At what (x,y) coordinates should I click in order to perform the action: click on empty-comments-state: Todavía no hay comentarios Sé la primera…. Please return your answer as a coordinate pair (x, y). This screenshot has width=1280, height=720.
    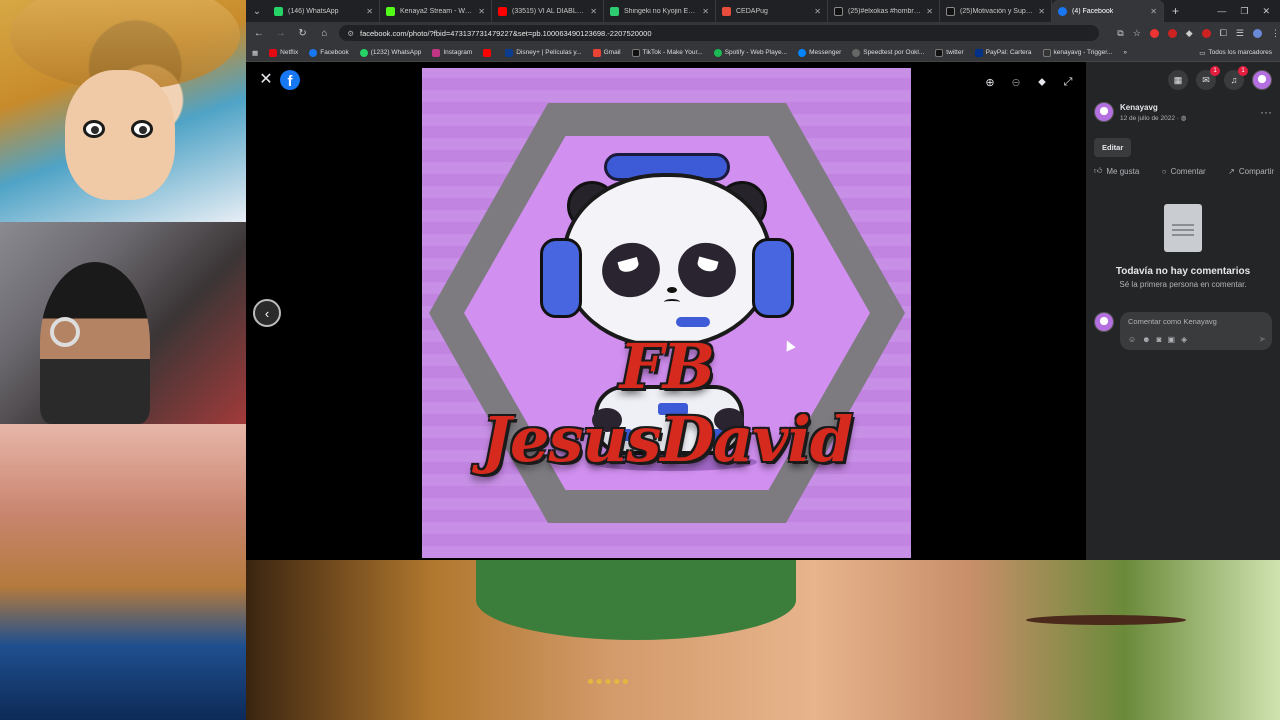
    Looking at the image, I should click on (1183, 246).